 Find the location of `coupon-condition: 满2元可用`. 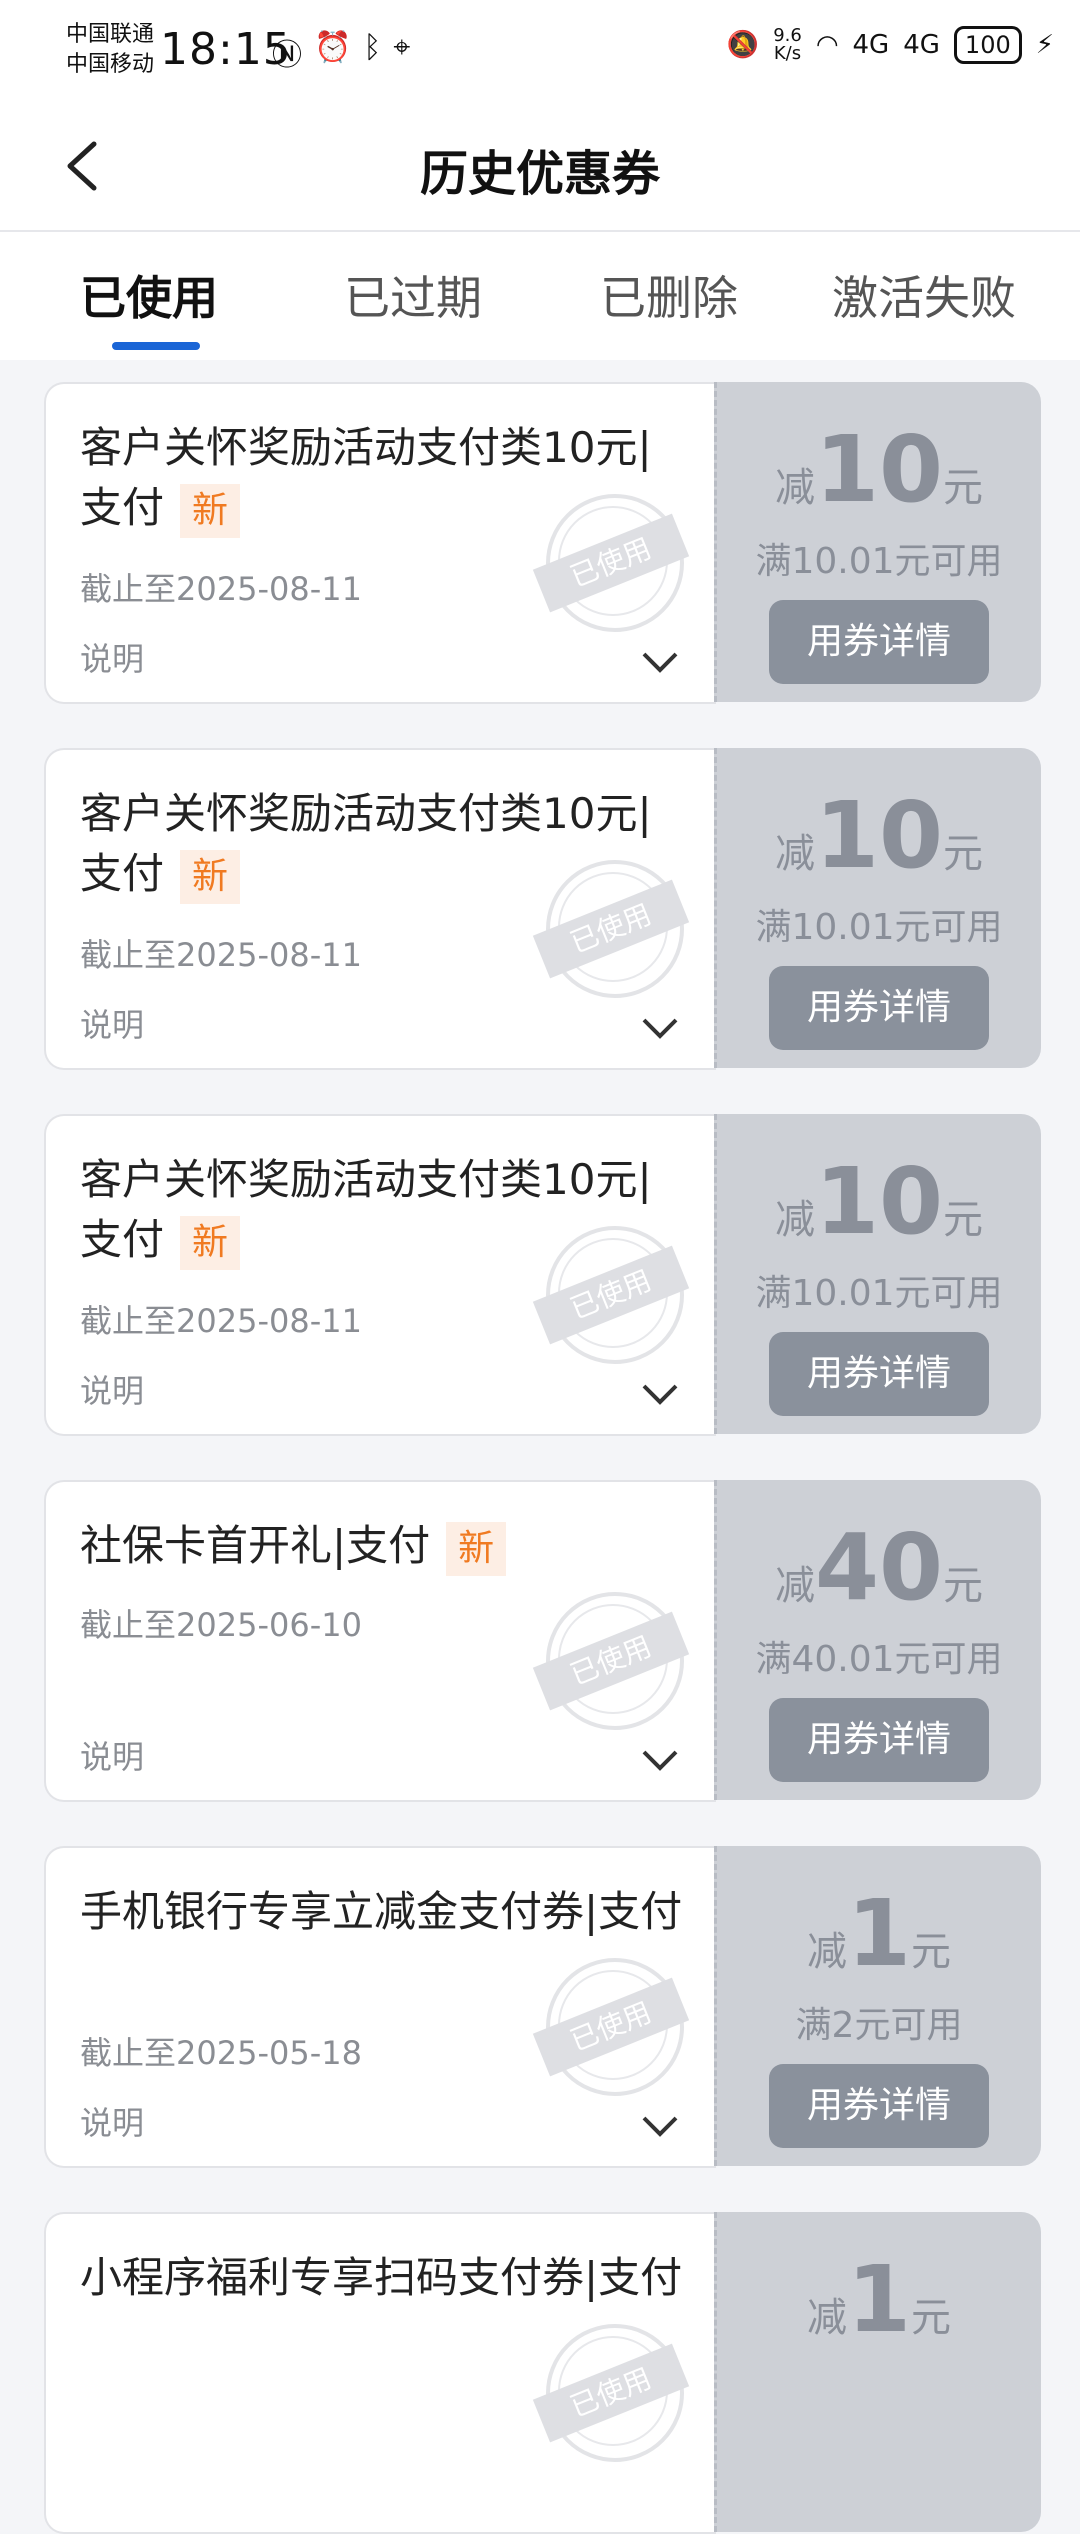

coupon-condition: 满2元可用 is located at coordinates (879, 2025).